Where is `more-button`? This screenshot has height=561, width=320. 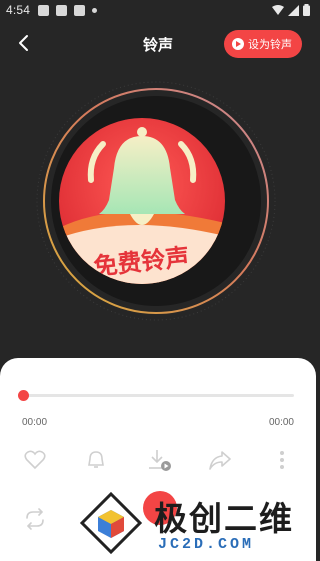
more-button is located at coordinates (282, 460).